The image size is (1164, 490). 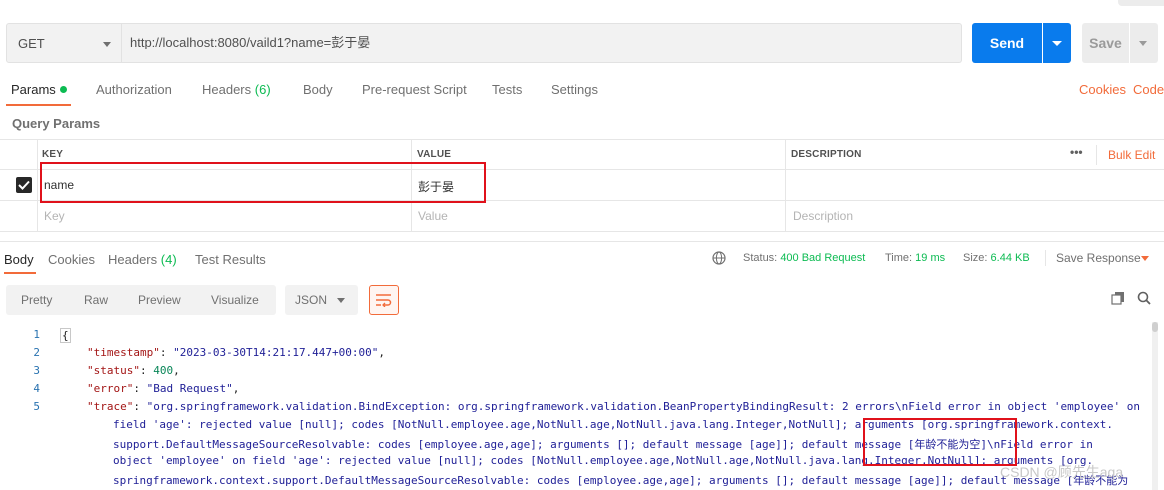 What do you see at coordinates (433, 216) in the screenshot?
I see `new-value-input: Value` at bounding box center [433, 216].